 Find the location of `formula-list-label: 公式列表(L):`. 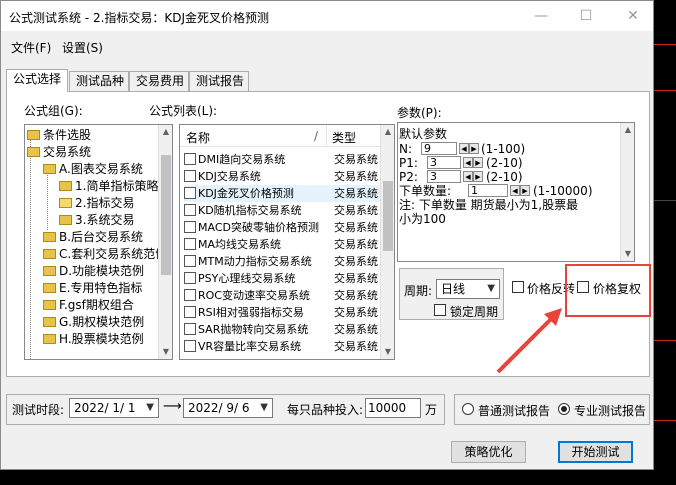

formula-list-label: 公式列表(L): is located at coordinates (183, 111).